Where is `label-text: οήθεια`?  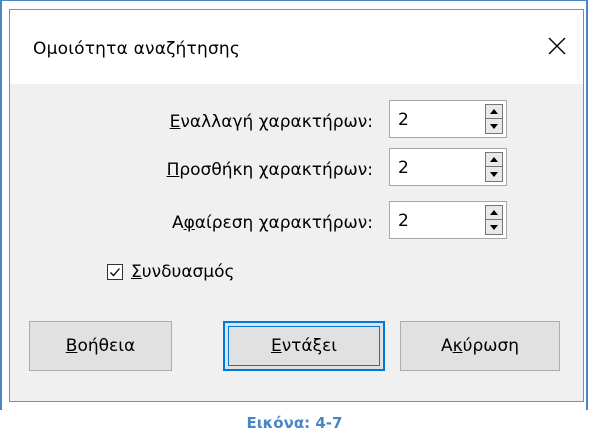
label-text: οήθεια is located at coordinates (106, 346).